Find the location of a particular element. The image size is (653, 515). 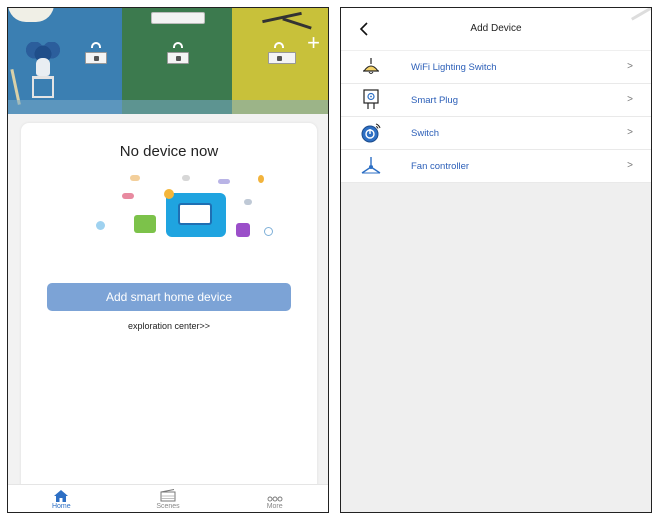

navigation-bar: Add Device is located at coordinates (496, 29).